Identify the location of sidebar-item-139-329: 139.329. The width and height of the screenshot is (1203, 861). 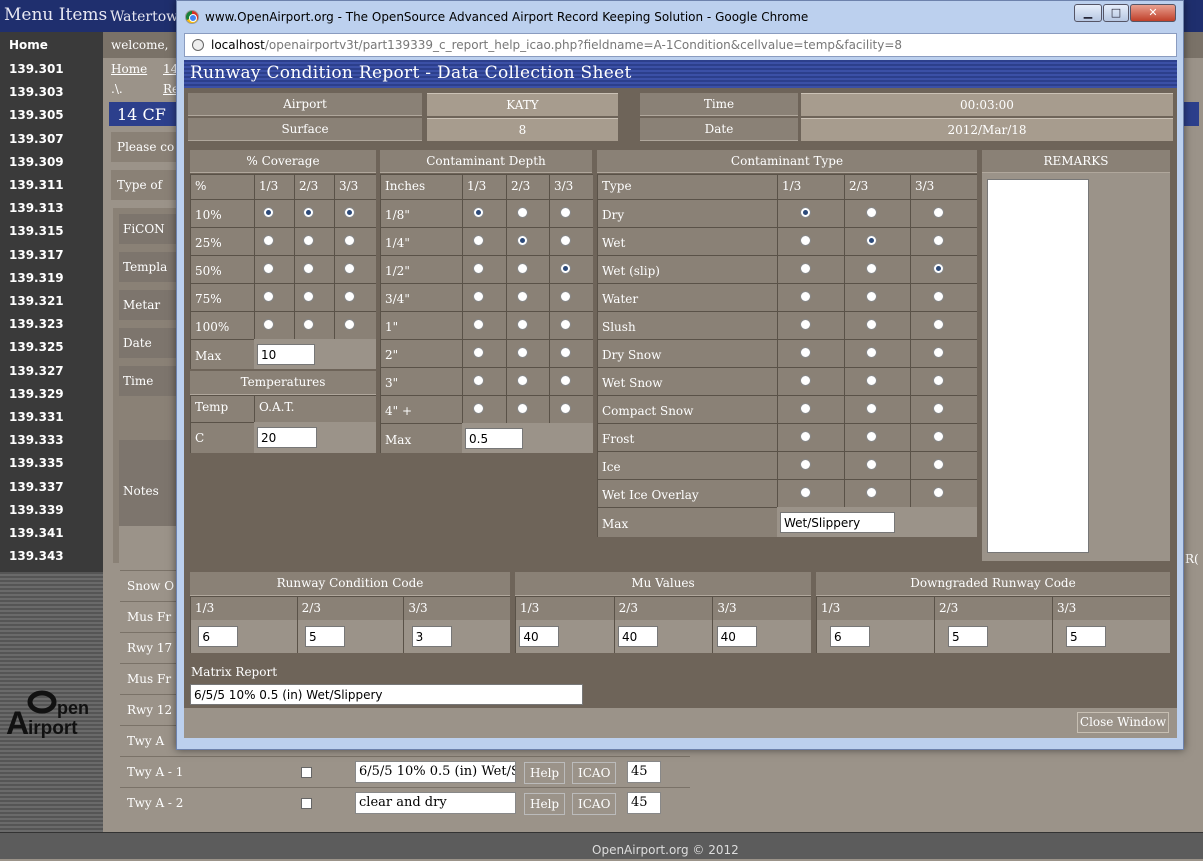
(36, 394).